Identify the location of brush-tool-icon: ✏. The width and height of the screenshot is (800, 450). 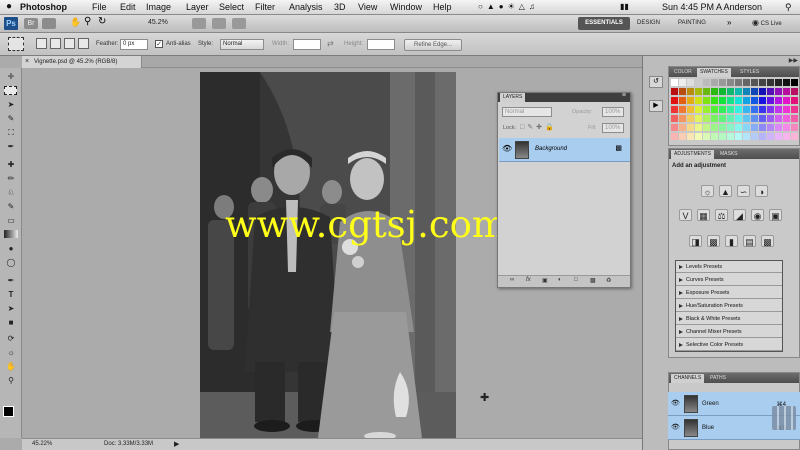
(11, 179).